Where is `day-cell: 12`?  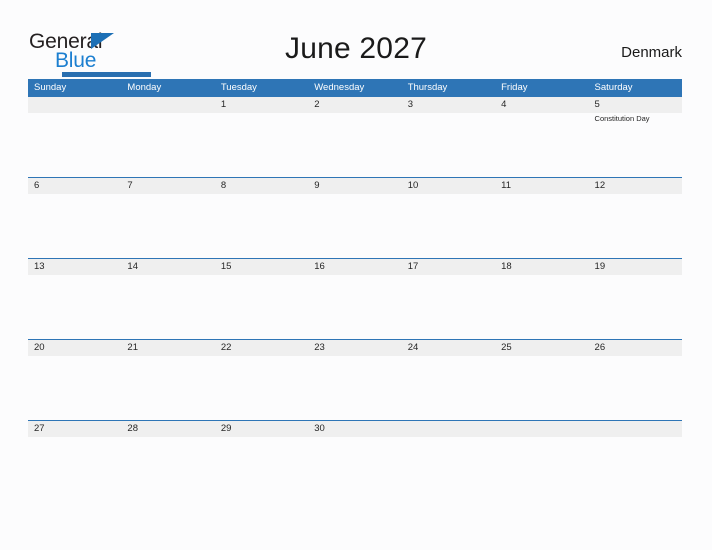
day-cell: 12 is located at coordinates (635, 217).